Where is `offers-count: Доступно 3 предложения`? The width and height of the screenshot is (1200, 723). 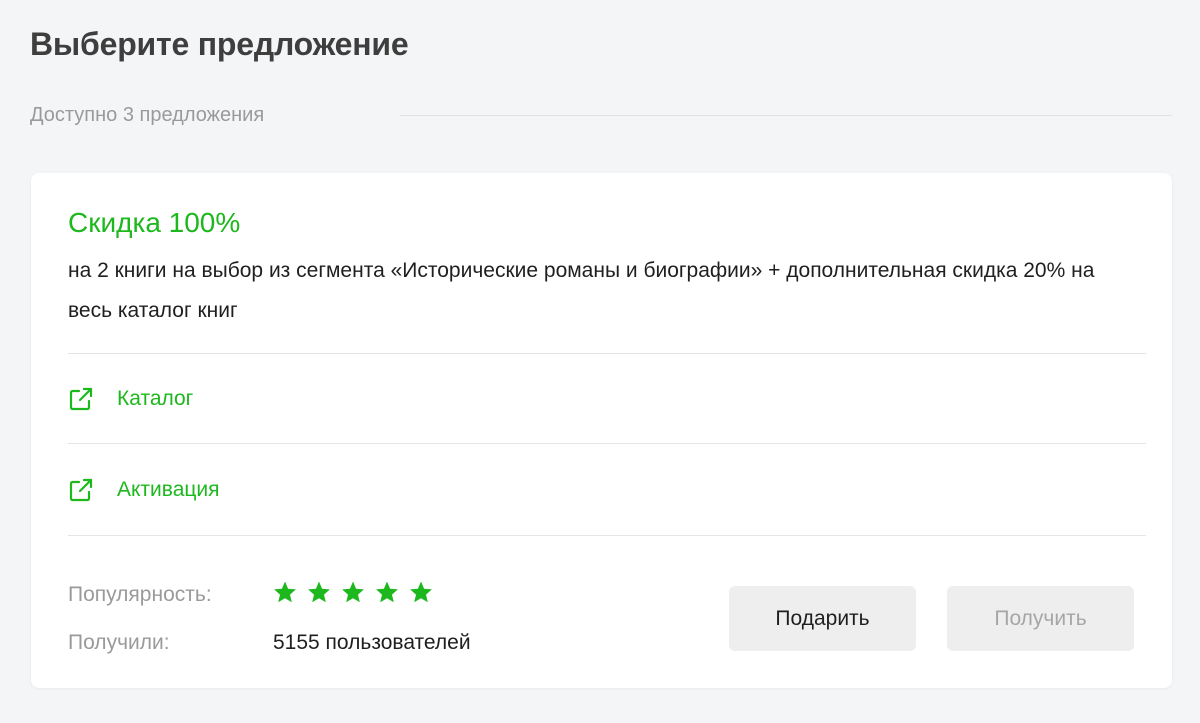 offers-count: Доступно 3 предложения is located at coordinates (147, 114).